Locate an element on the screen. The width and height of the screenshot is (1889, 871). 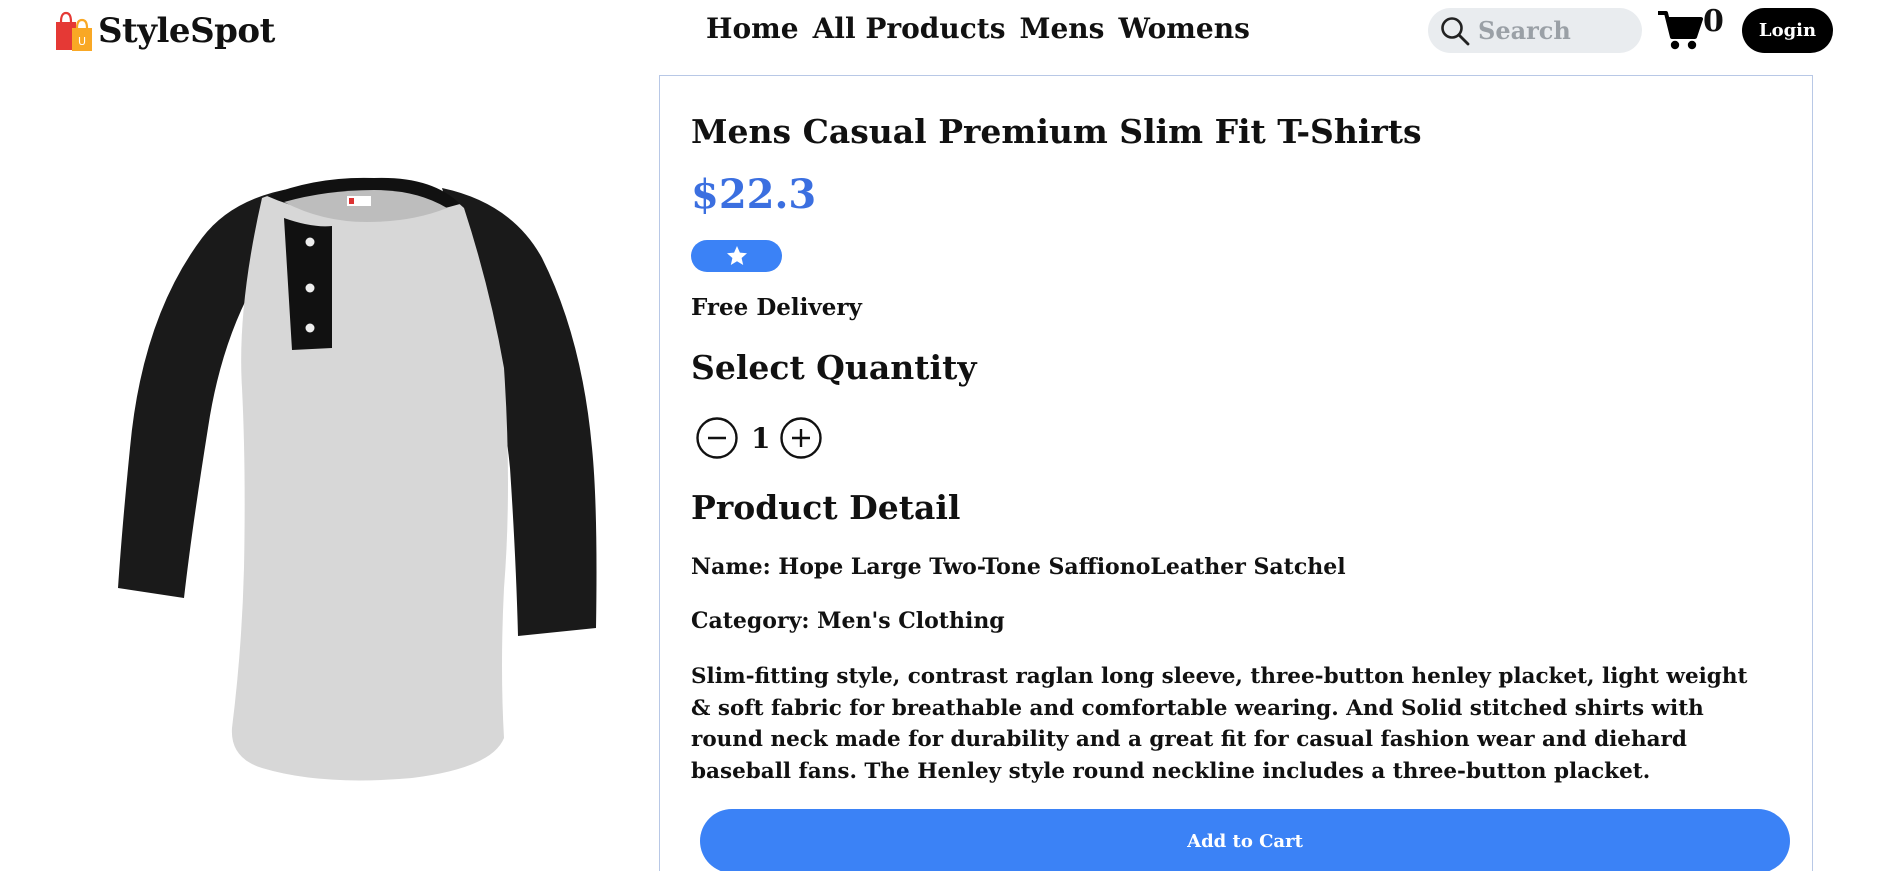
star-icon is located at coordinates (736, 255).